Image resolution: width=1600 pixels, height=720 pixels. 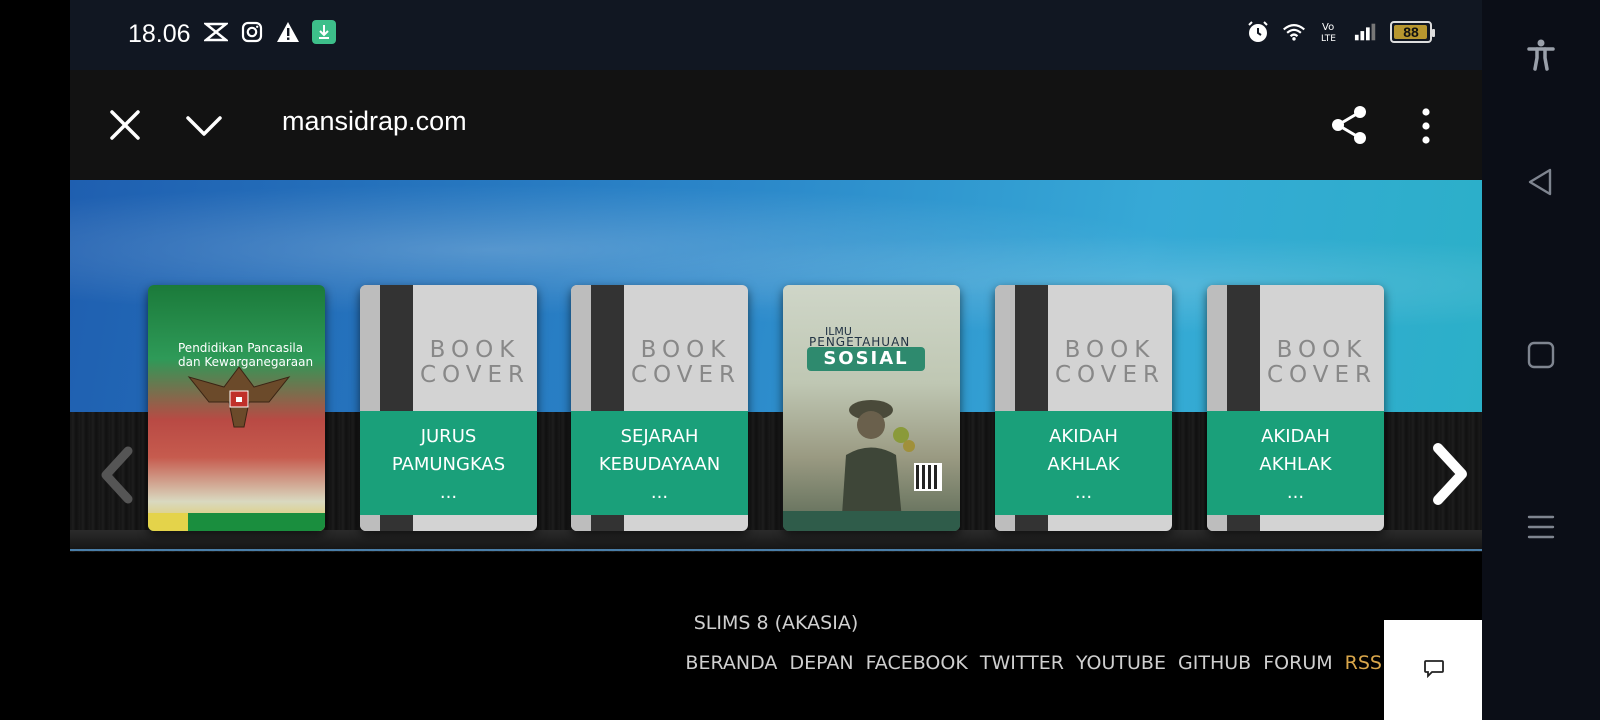 I want to click on app-name-label: SLIMS 8 (AKASIA), so click(x=776, y=623).